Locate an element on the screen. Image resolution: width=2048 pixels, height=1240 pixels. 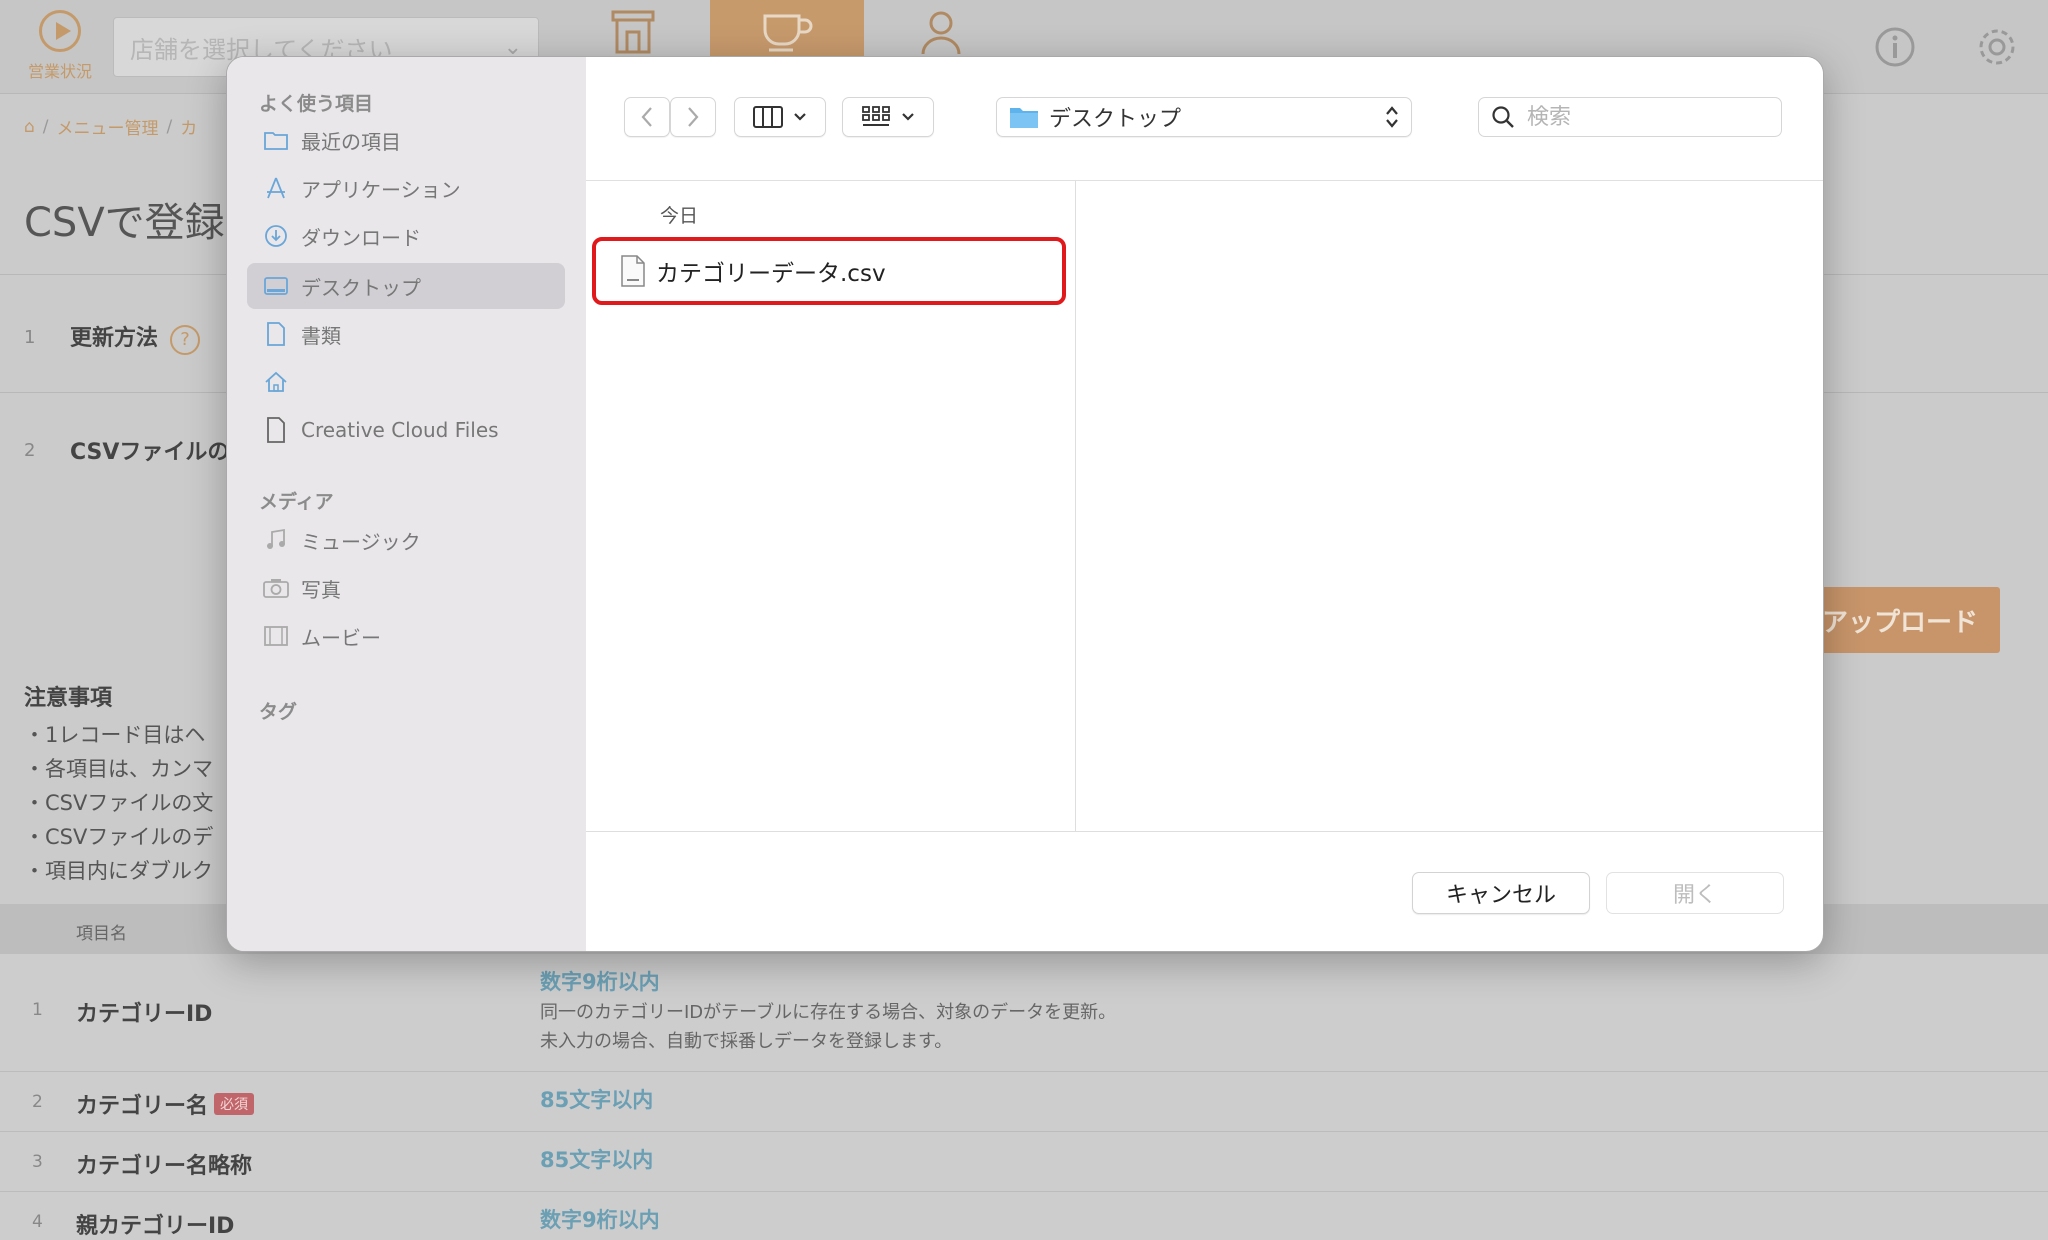
film-icon is located at coordinates (276, 636).